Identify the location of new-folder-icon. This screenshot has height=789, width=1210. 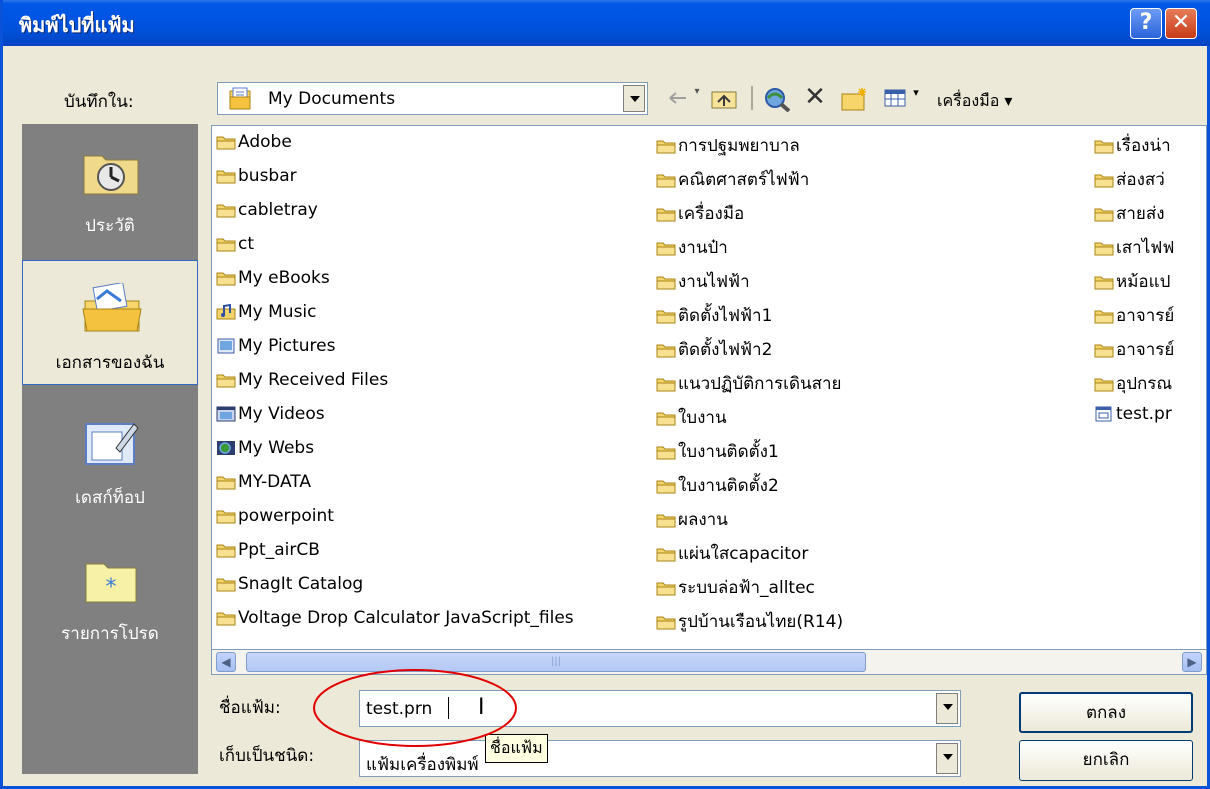
(855, 99).